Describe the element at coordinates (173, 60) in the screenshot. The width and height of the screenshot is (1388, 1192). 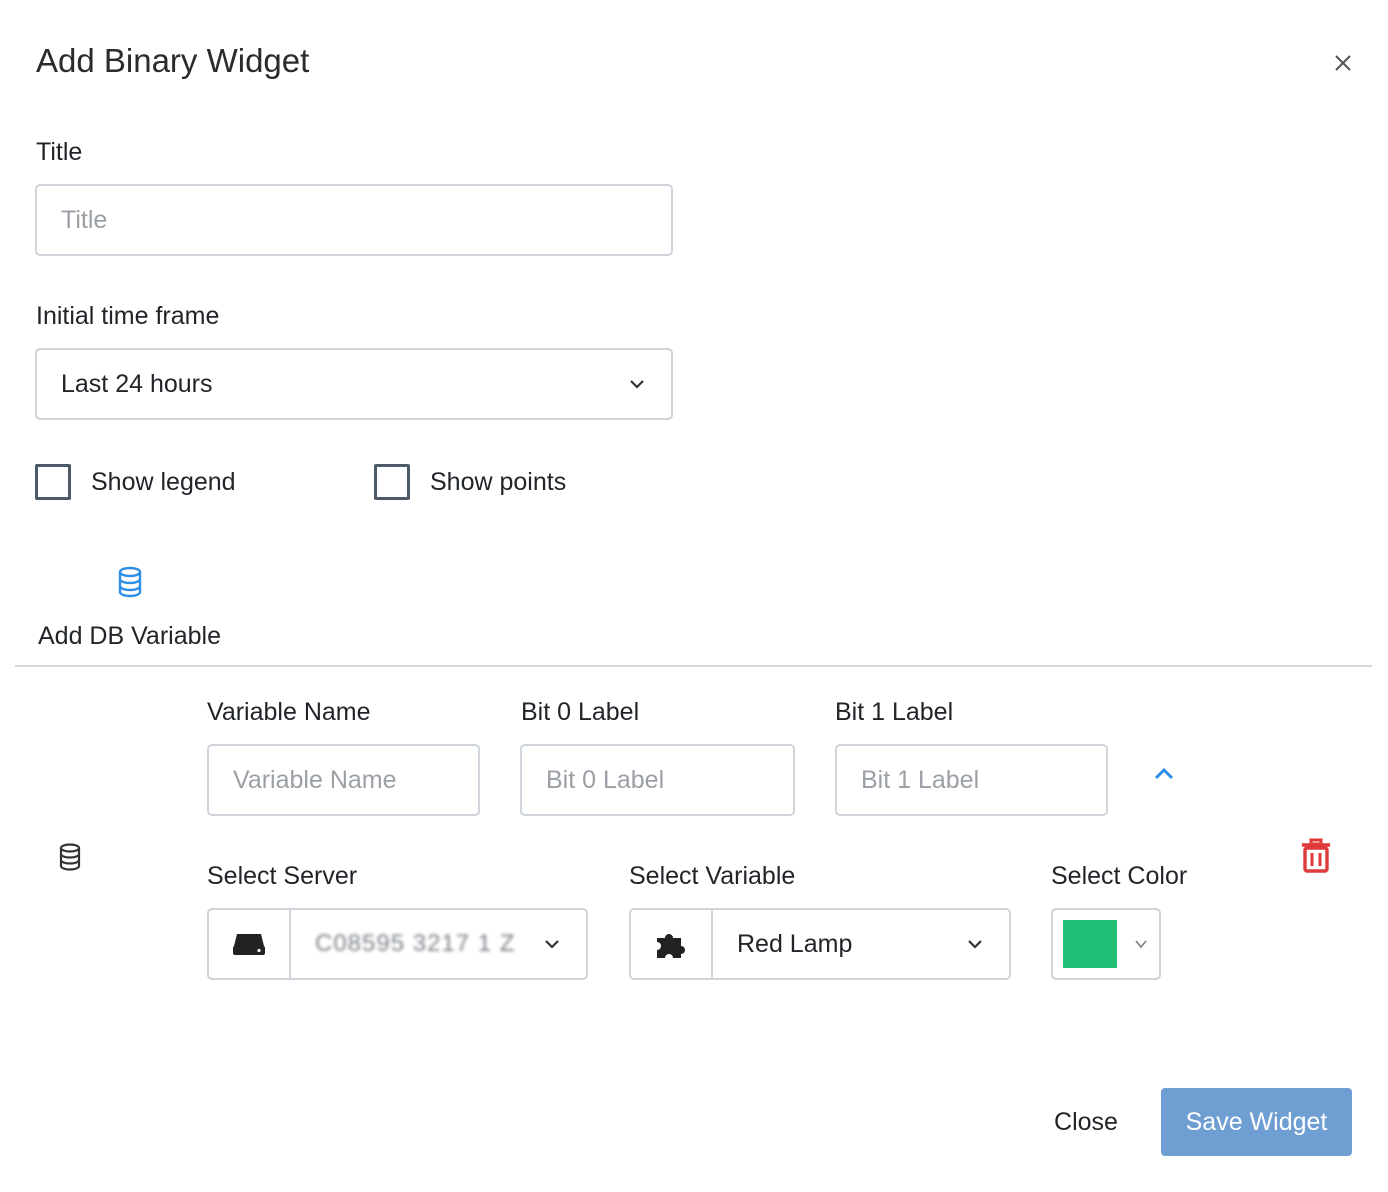
I see `modal-title: Add Binary Widget` at that location.